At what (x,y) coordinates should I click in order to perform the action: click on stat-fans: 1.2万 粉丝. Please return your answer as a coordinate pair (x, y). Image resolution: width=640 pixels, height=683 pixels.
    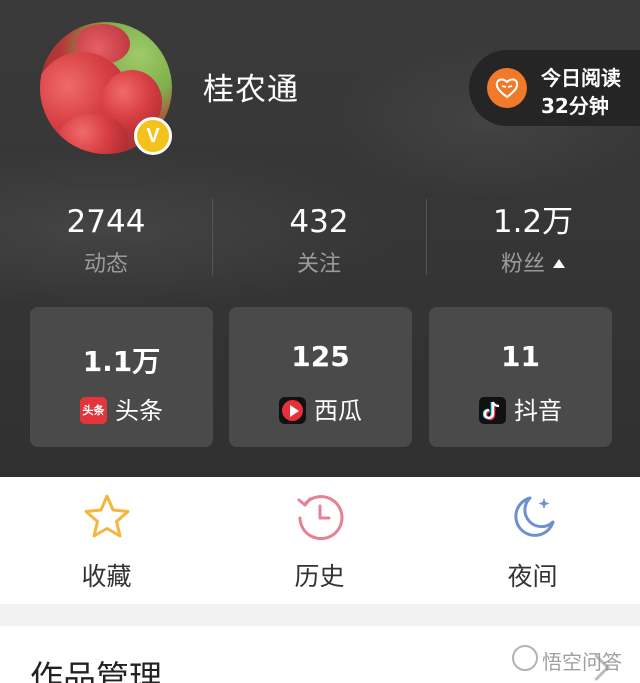
    Looking at the image, I should click on (533, 239).